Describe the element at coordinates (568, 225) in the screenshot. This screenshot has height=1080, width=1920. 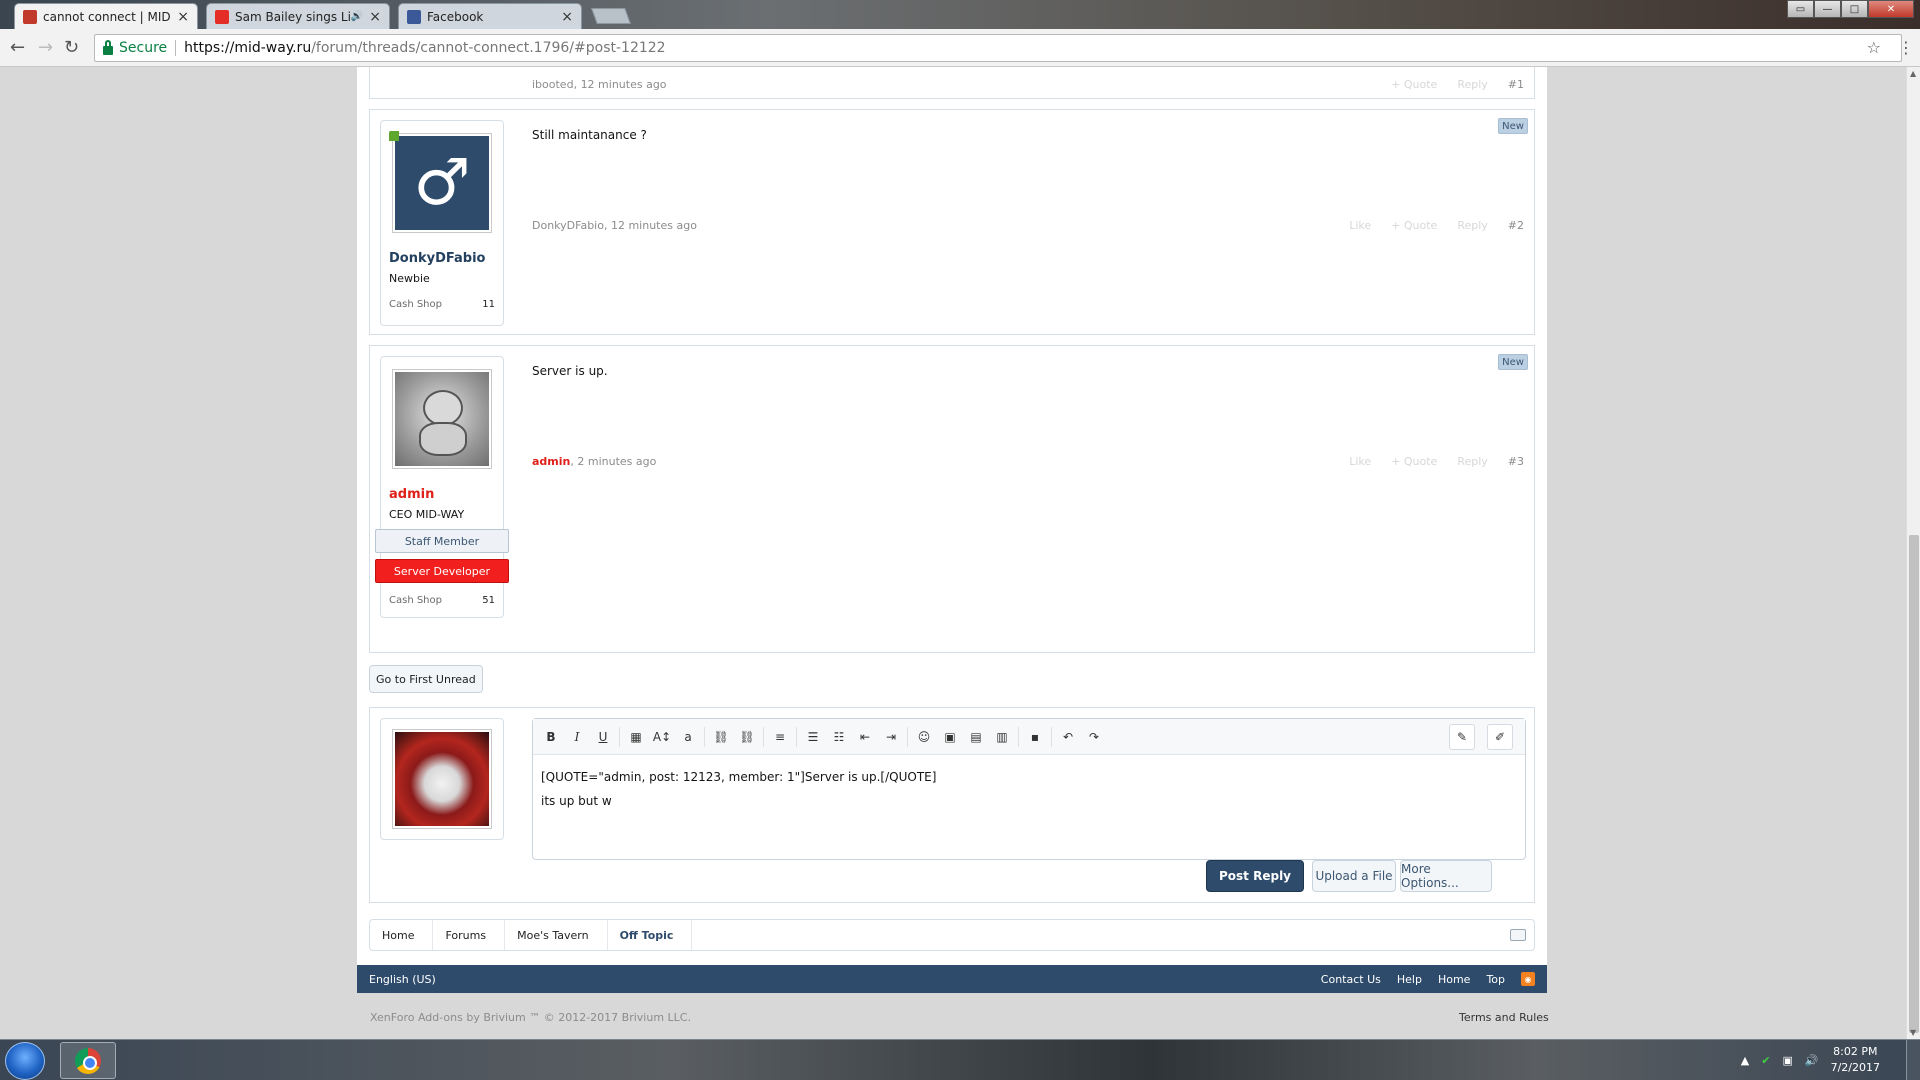
I see `post-author: DonkyDFabio` at that location.